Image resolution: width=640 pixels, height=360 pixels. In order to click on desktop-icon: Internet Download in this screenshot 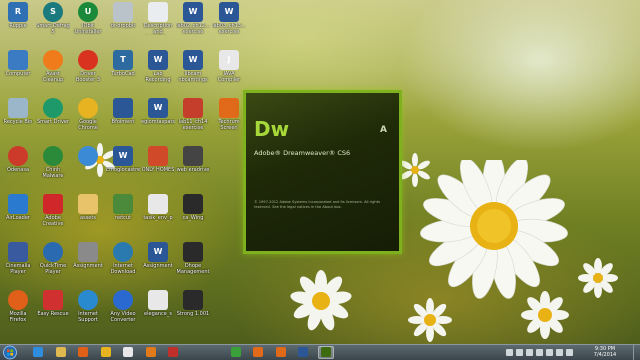, I will do `click(123, 266)`.